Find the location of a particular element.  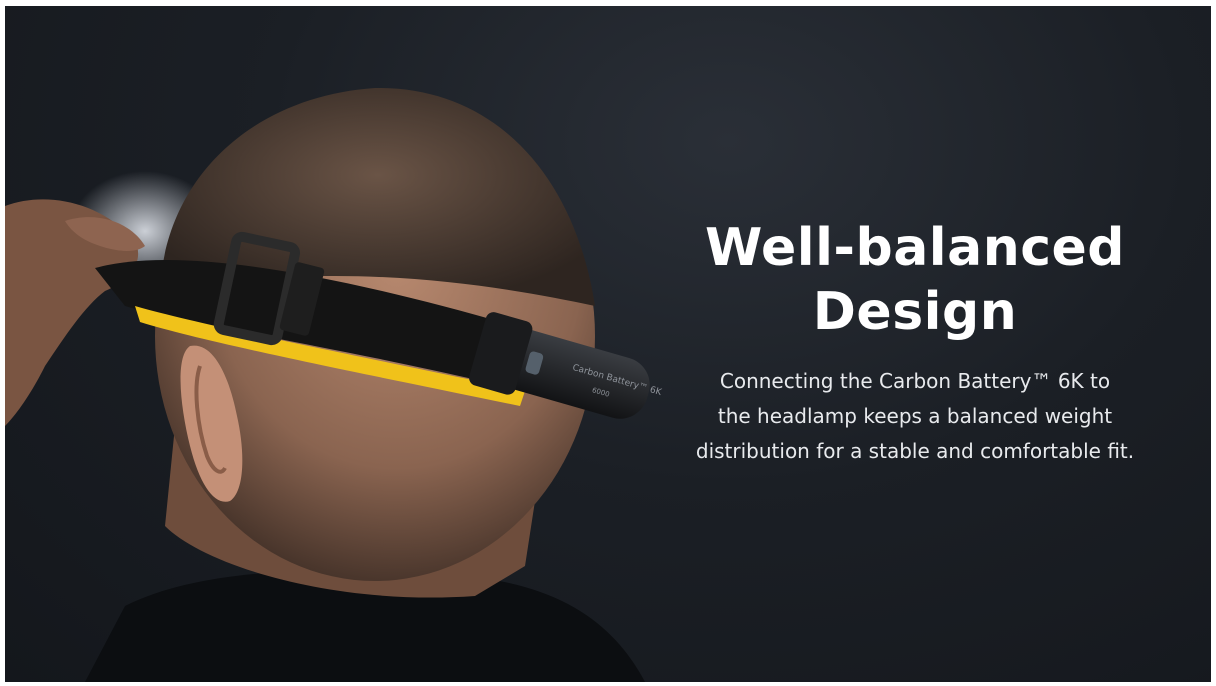

headline: Well-balanced Design is located at coordinates (915, 280).